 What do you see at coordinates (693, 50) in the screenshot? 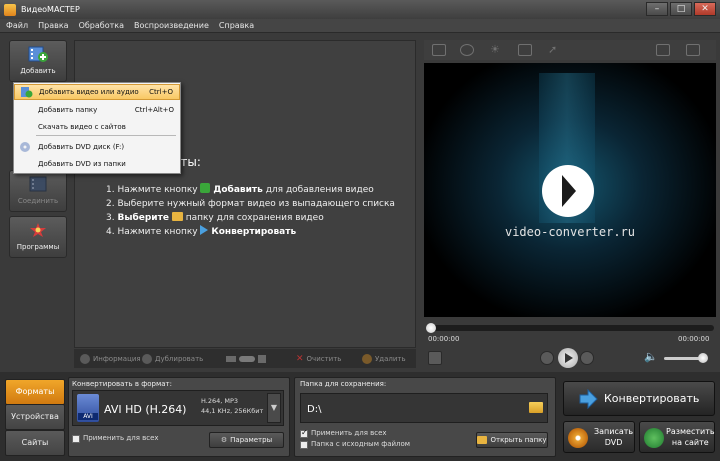
I see `fullscreen-icon` at bounding box center [693, 50].